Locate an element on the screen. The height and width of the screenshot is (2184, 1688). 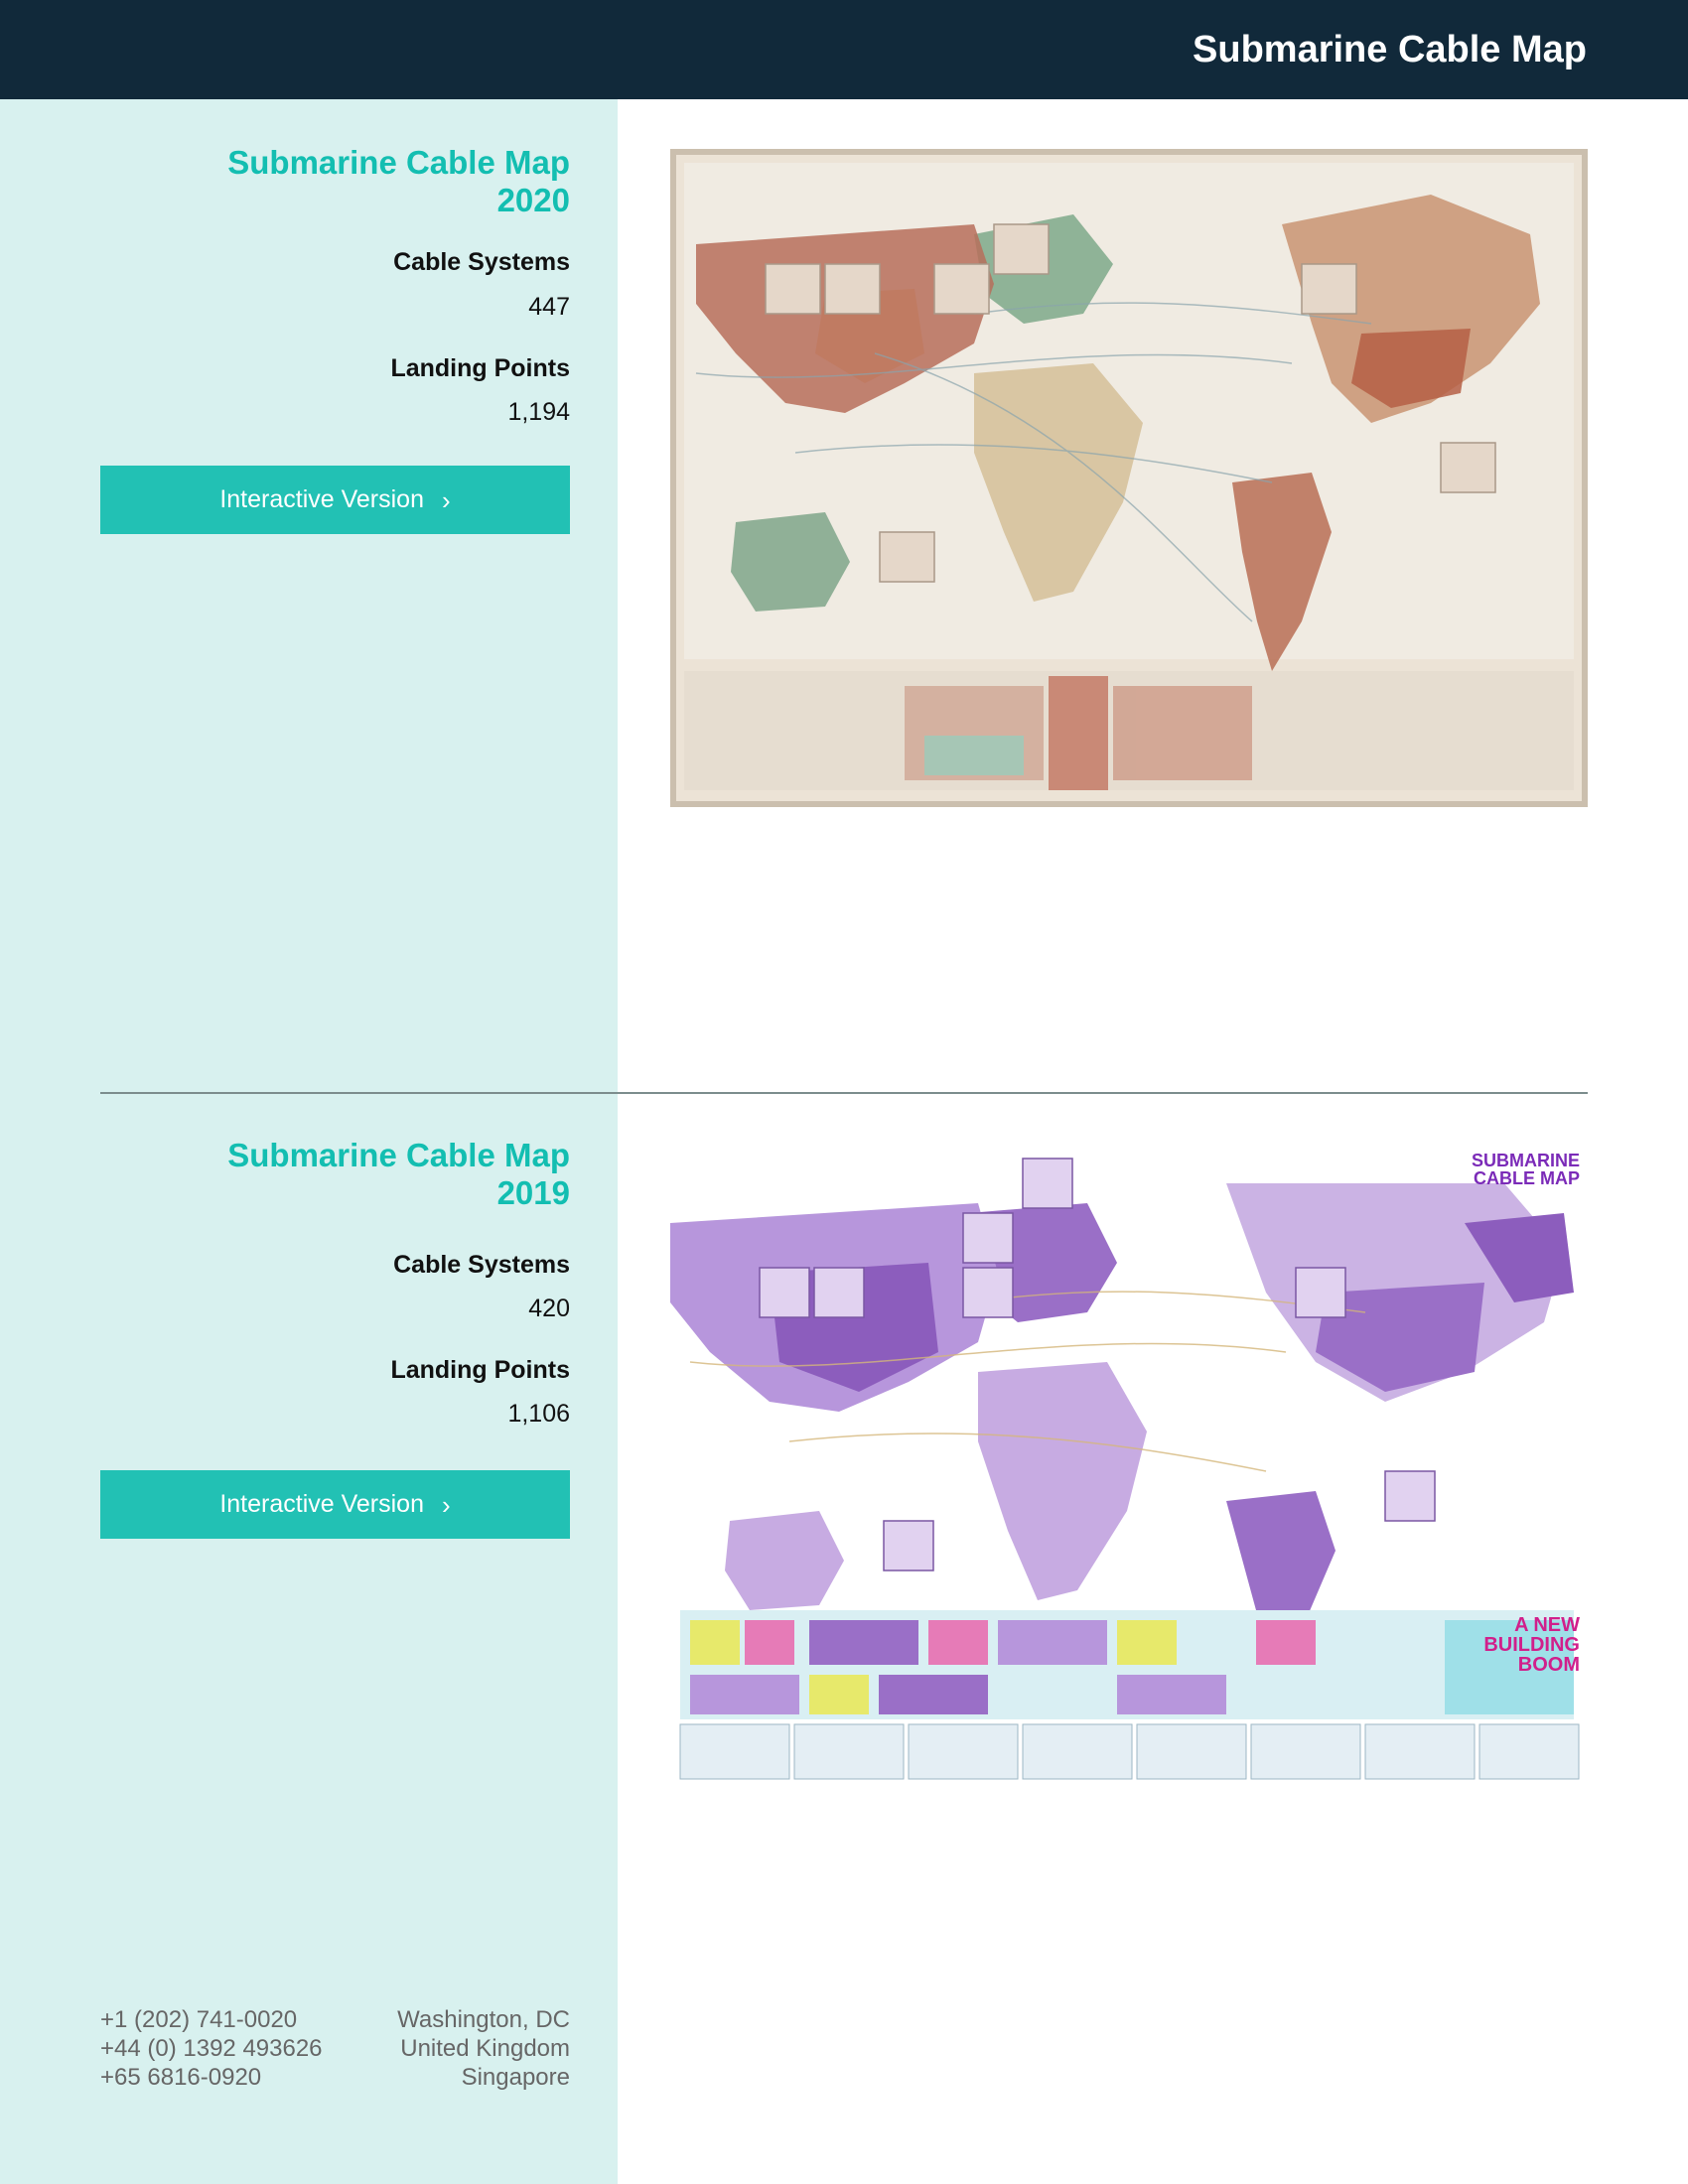
footer-phone: +44 (0) 1392 493626 is located at coordinates (211, 2048).